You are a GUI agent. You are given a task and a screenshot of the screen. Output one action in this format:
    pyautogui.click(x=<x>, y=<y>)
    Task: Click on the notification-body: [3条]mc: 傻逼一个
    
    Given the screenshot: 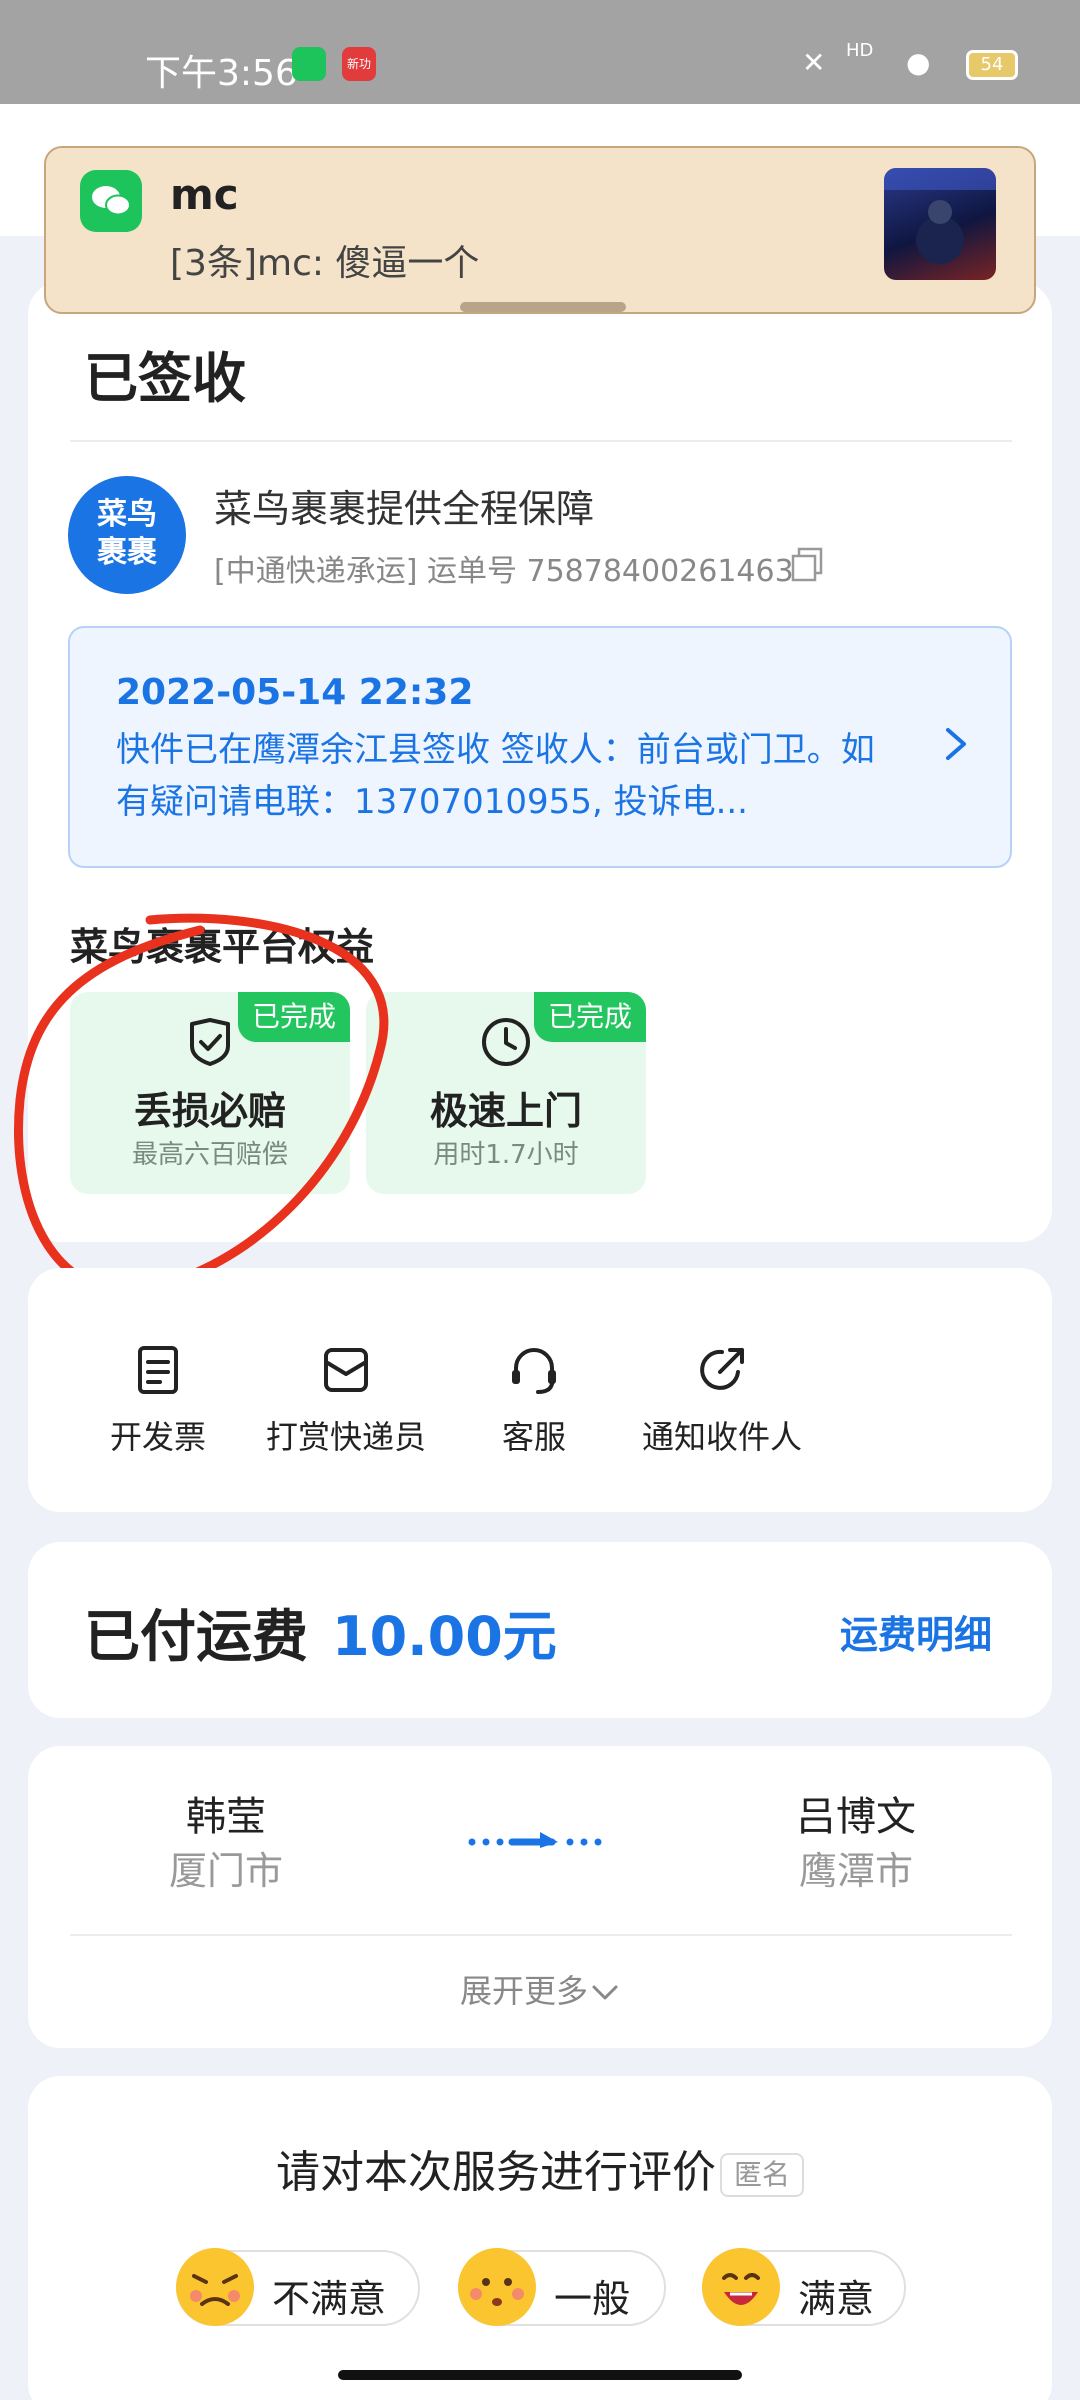 What is the action you would take?
    pyautogui.click(x=325, y=263)
    